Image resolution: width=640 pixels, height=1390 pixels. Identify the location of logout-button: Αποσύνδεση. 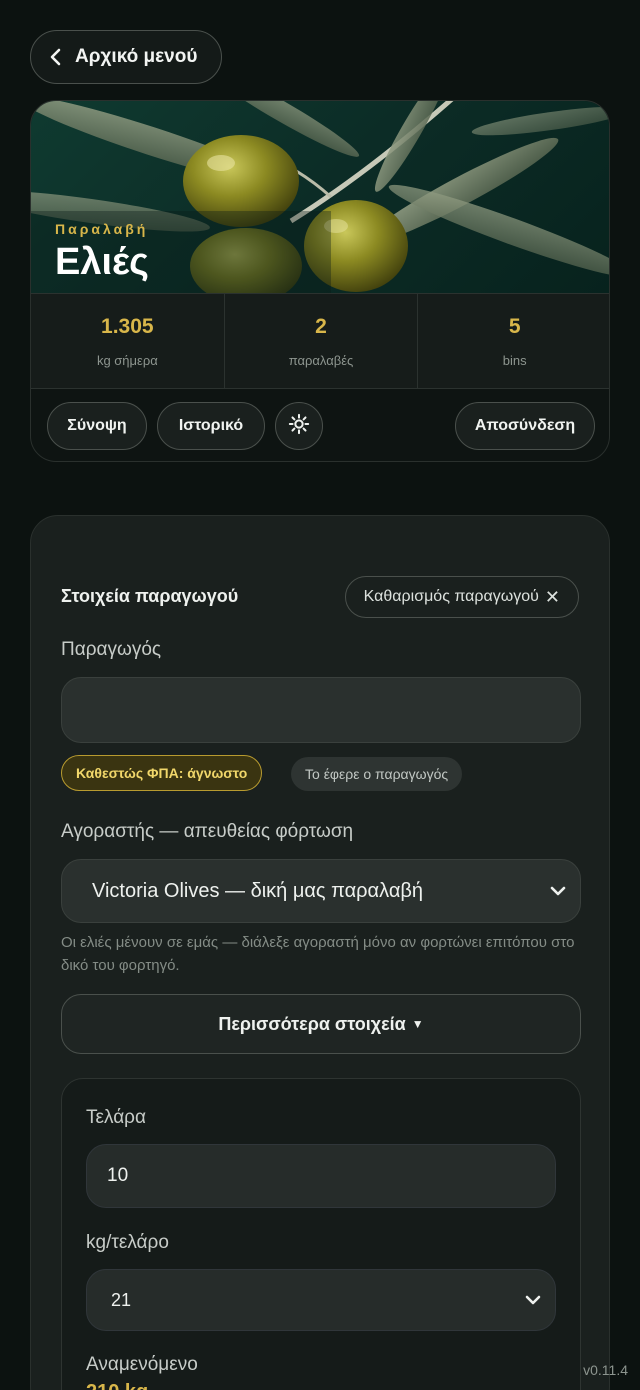
(525, 426).